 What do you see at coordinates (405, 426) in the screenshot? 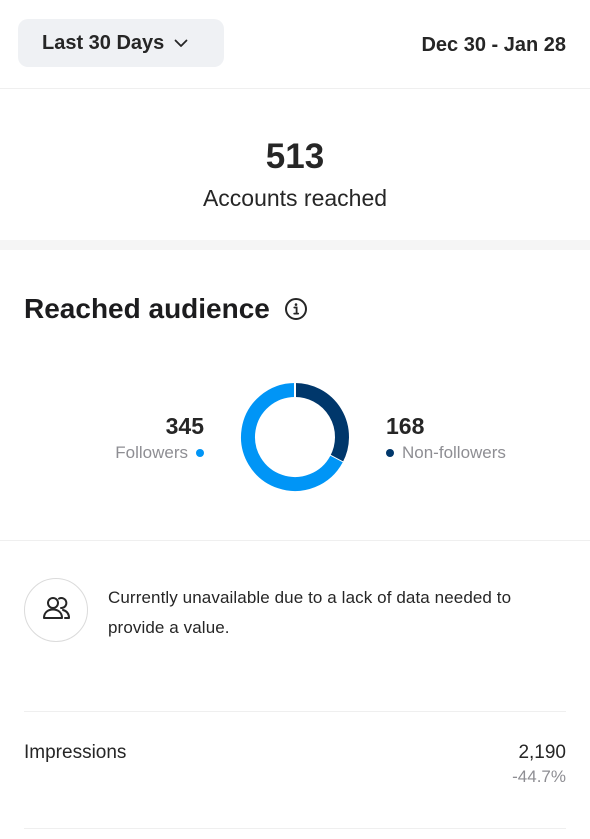
I see `non-followers-count: 168` at bounding box center [405, 426].